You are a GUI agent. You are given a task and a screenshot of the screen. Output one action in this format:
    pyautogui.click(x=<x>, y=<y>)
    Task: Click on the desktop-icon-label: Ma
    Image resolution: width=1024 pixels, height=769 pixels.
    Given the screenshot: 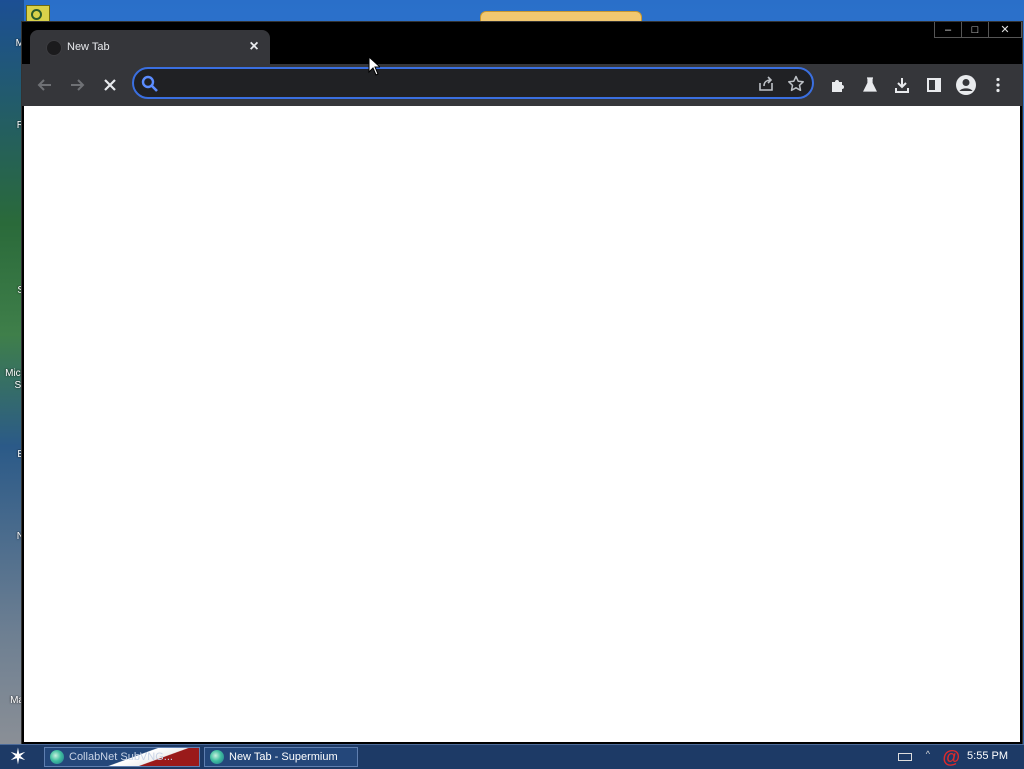 What is the action you would take?
    pyautogui.click(x=12, y=701)
    